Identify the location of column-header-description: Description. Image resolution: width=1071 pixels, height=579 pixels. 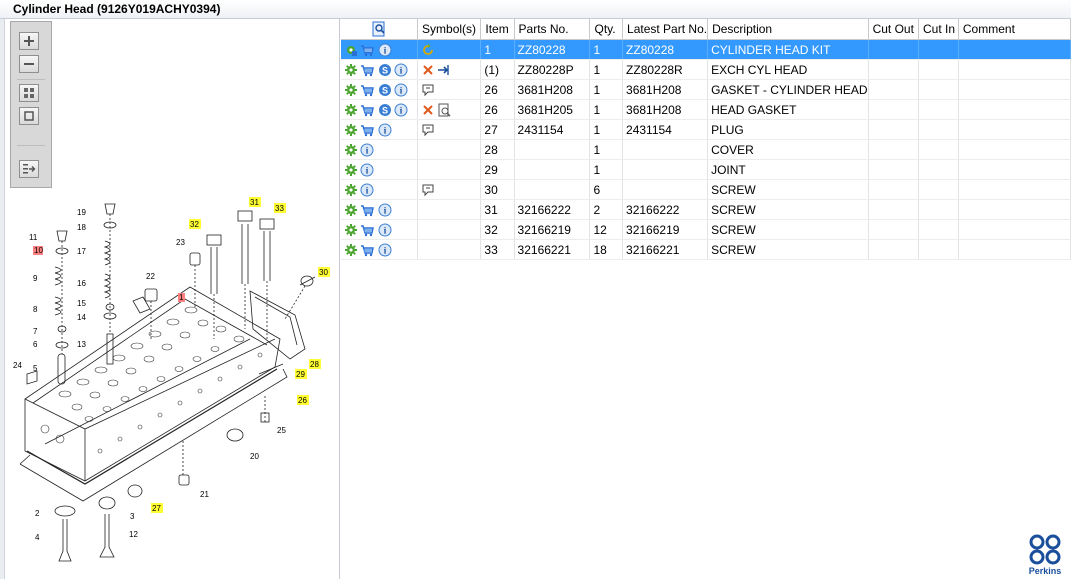
(788, 29).